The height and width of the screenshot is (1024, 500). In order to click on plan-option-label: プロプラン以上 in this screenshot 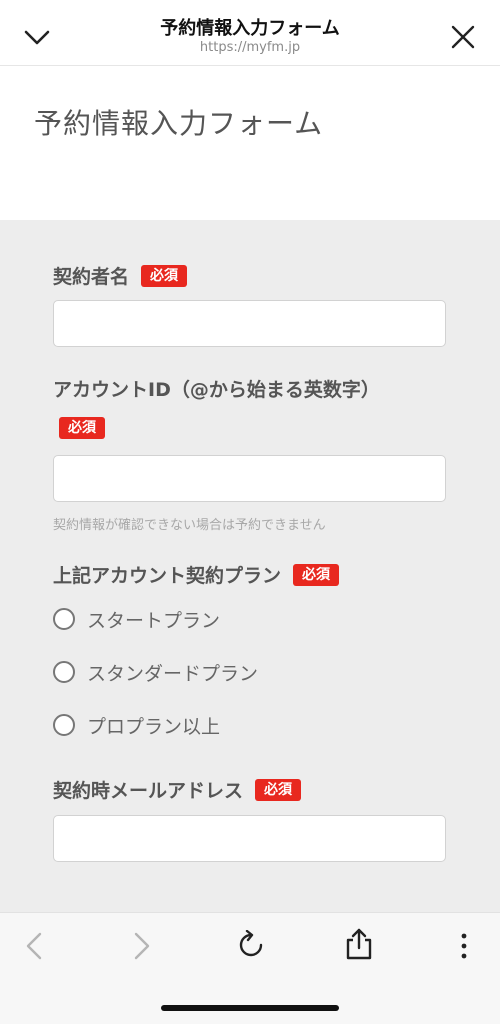, I will do `click(154, 726)`.